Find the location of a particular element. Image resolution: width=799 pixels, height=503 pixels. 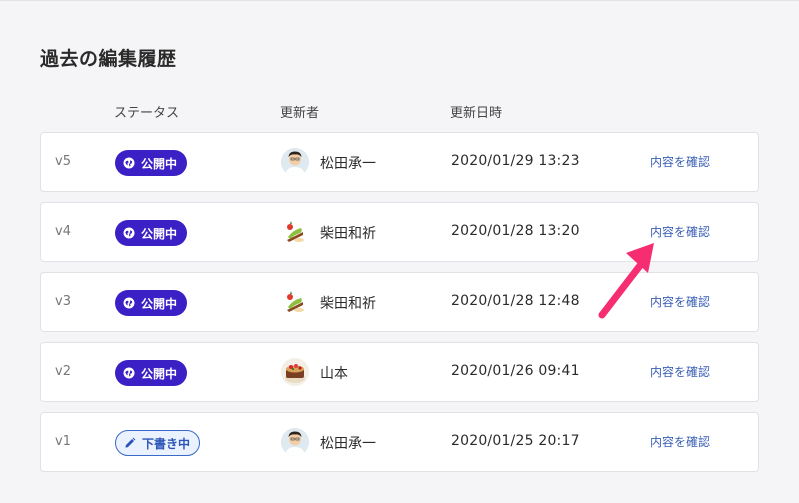

column-header-status: ステータス is located at coordinates (147, 113).